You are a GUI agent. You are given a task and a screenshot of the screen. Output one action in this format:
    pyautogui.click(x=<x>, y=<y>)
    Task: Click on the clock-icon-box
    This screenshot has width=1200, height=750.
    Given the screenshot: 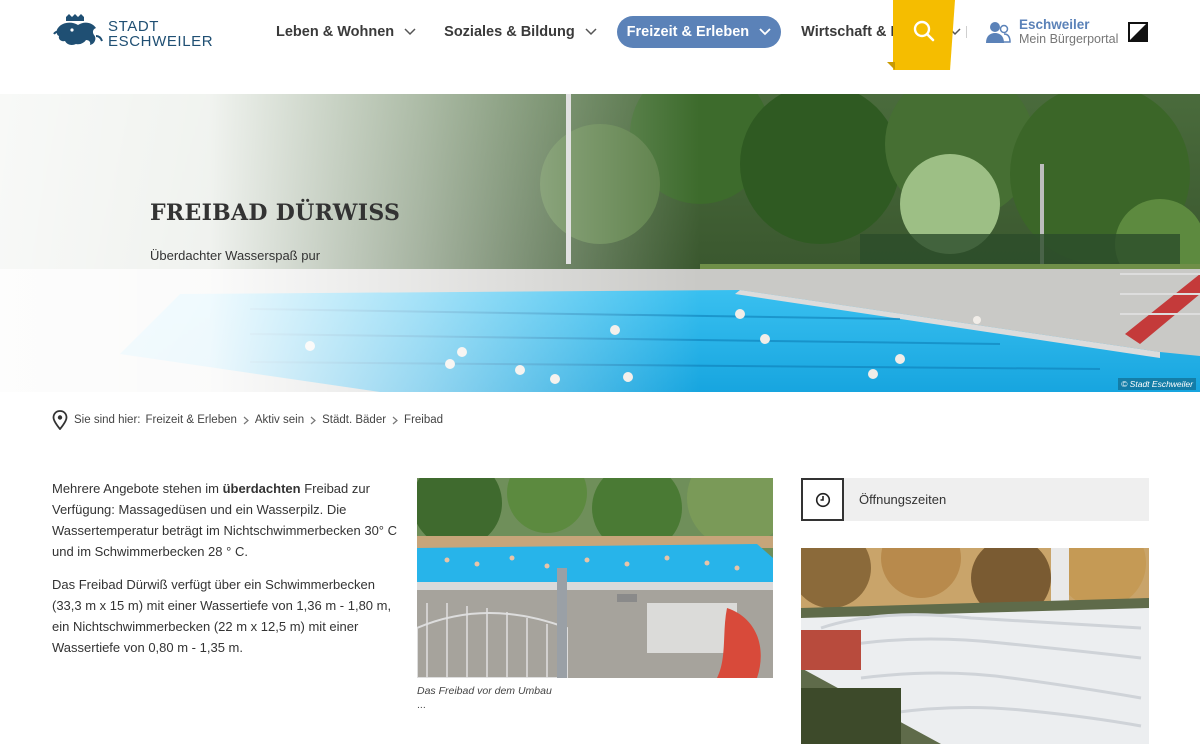 What is the action you would take?
    pyautogui.click(x=822, y=499)
    